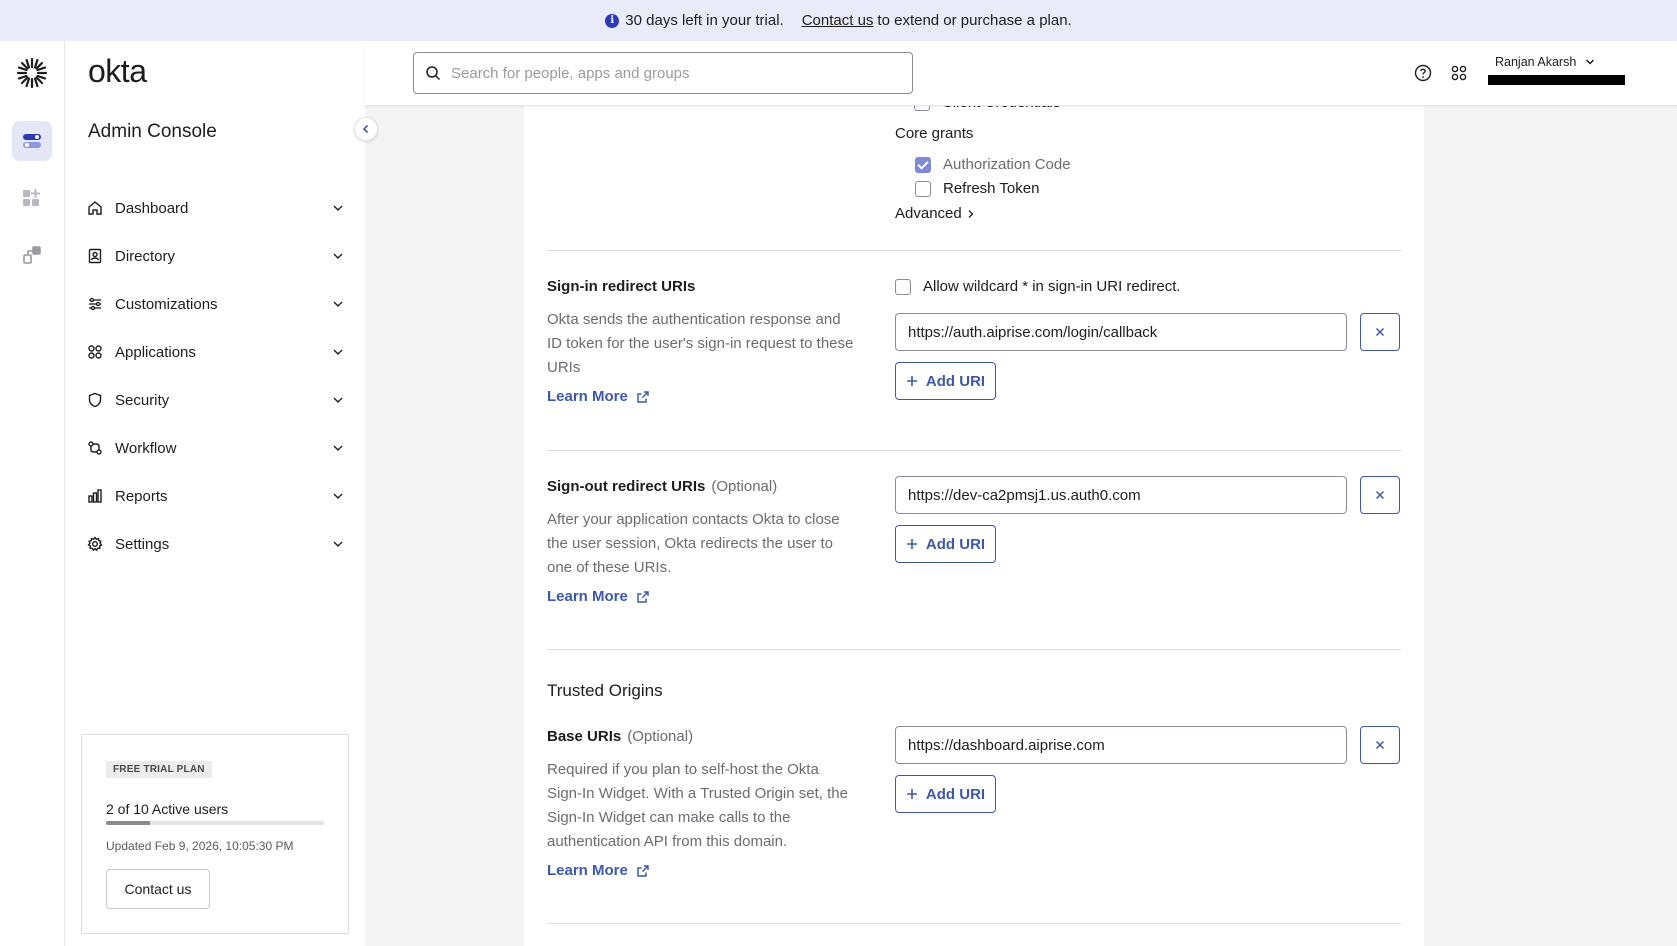 Image resolution: width=1677 pixels, height=946 pixels. I want to click on sidebar-item-security: Security, so click(216, 400).